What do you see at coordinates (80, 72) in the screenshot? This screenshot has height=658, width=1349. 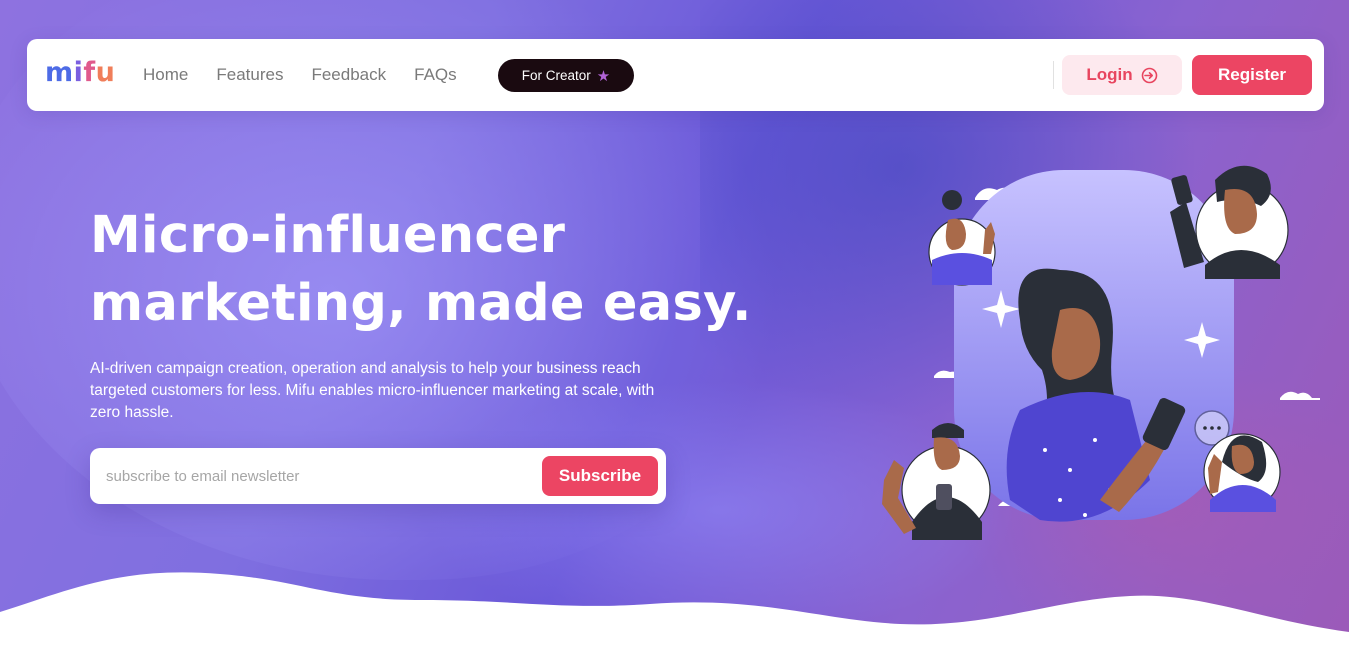 I see `logo: mifu` at bounding box center [80, 72].